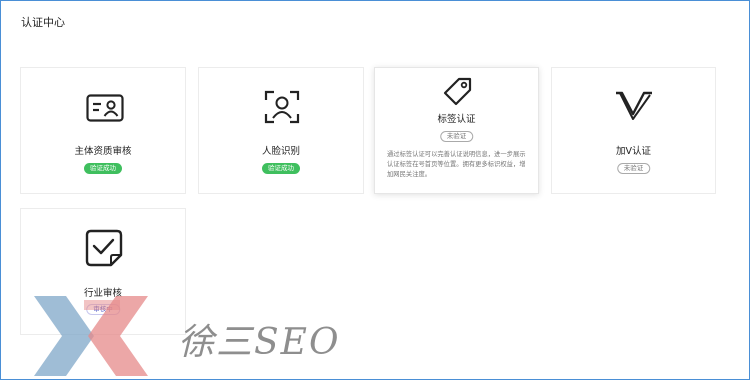  I want to click on card-entity-qualification: 主体资质审核 验证成功, so click(103, 130).